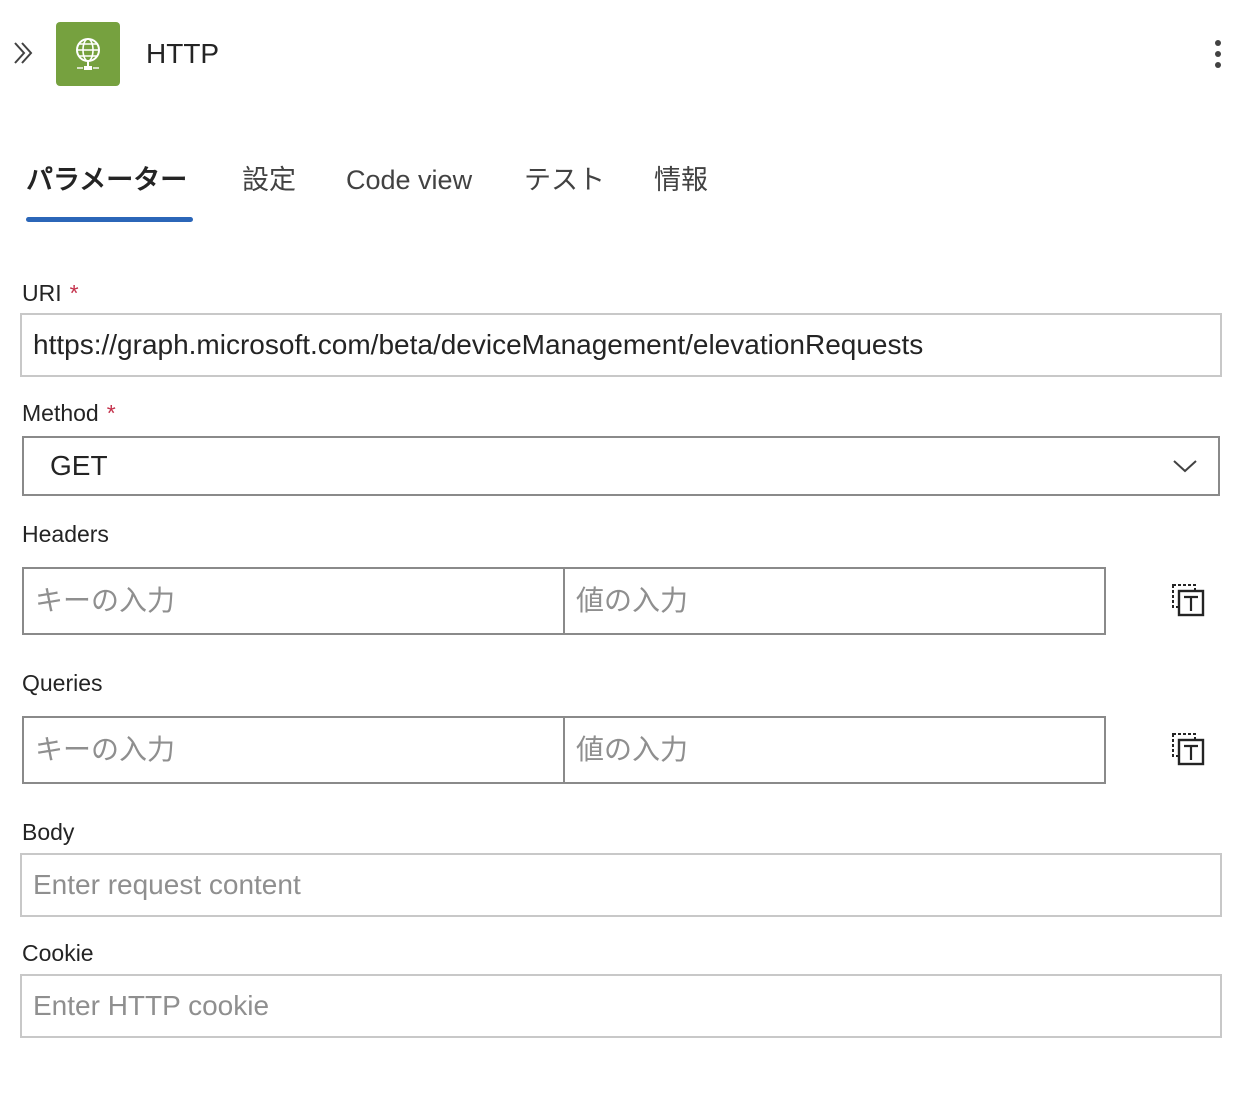 This screenshot has width=1244, height=1096. Describe the element at coordinates (183, 53) in the screenshot. I see `action-title: HTTP` at that location.